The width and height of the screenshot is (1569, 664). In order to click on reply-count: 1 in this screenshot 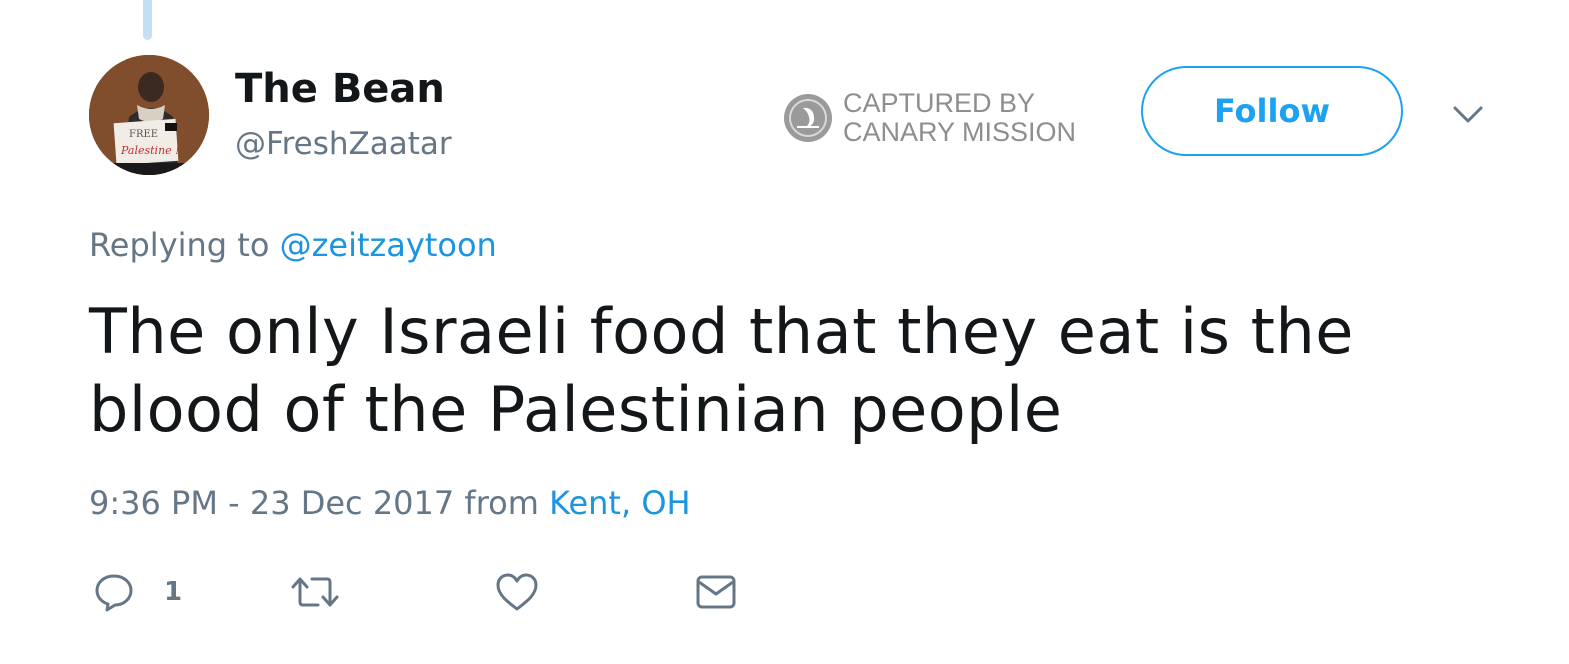, I will do `click(173, 592)`.